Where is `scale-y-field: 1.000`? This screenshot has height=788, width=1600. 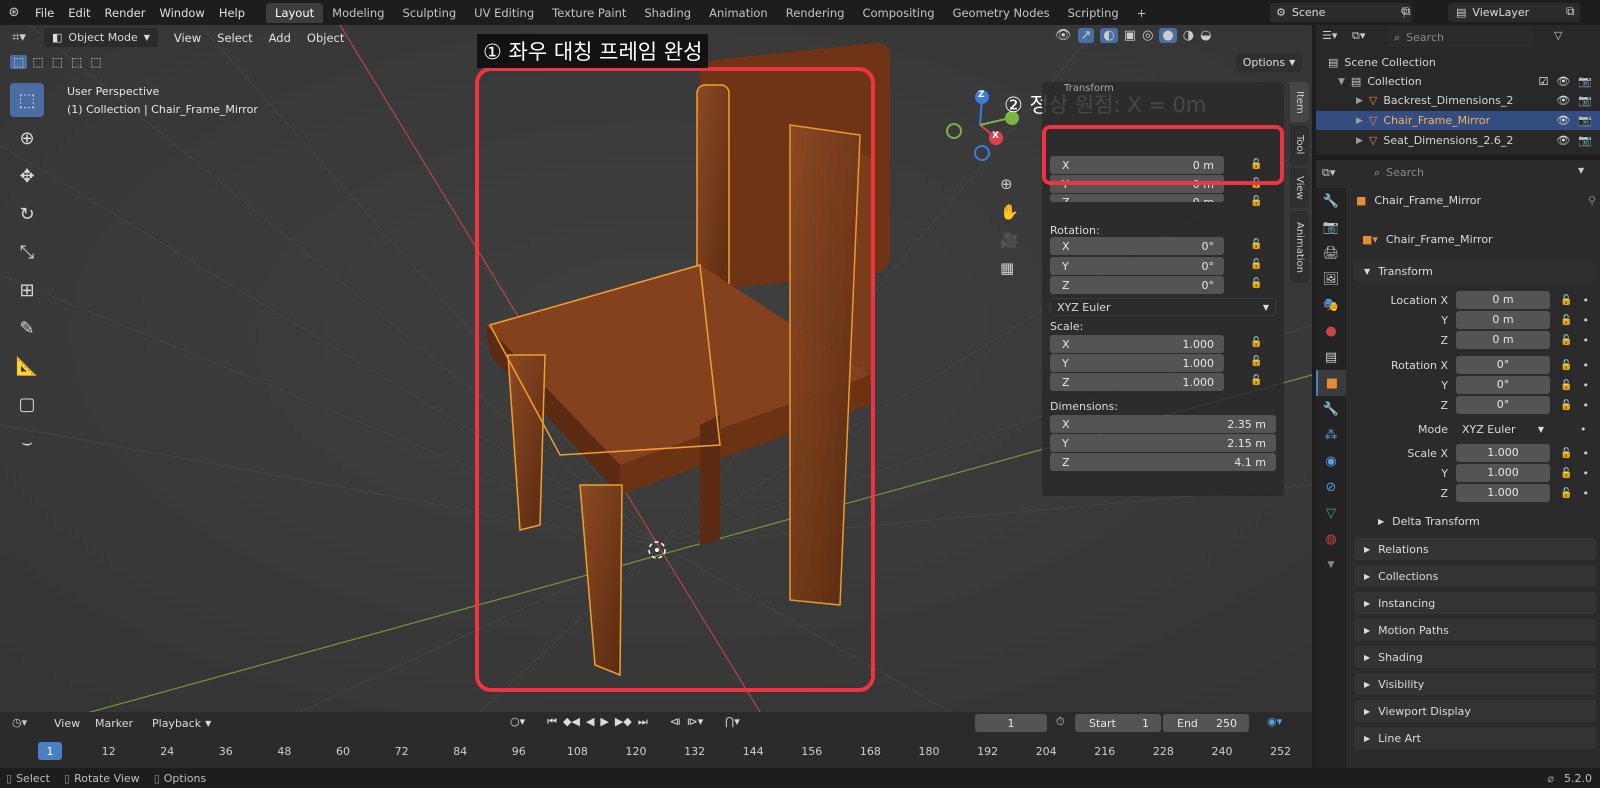 scale-y-field: 1.000 is located at coordinates (1503, 473).